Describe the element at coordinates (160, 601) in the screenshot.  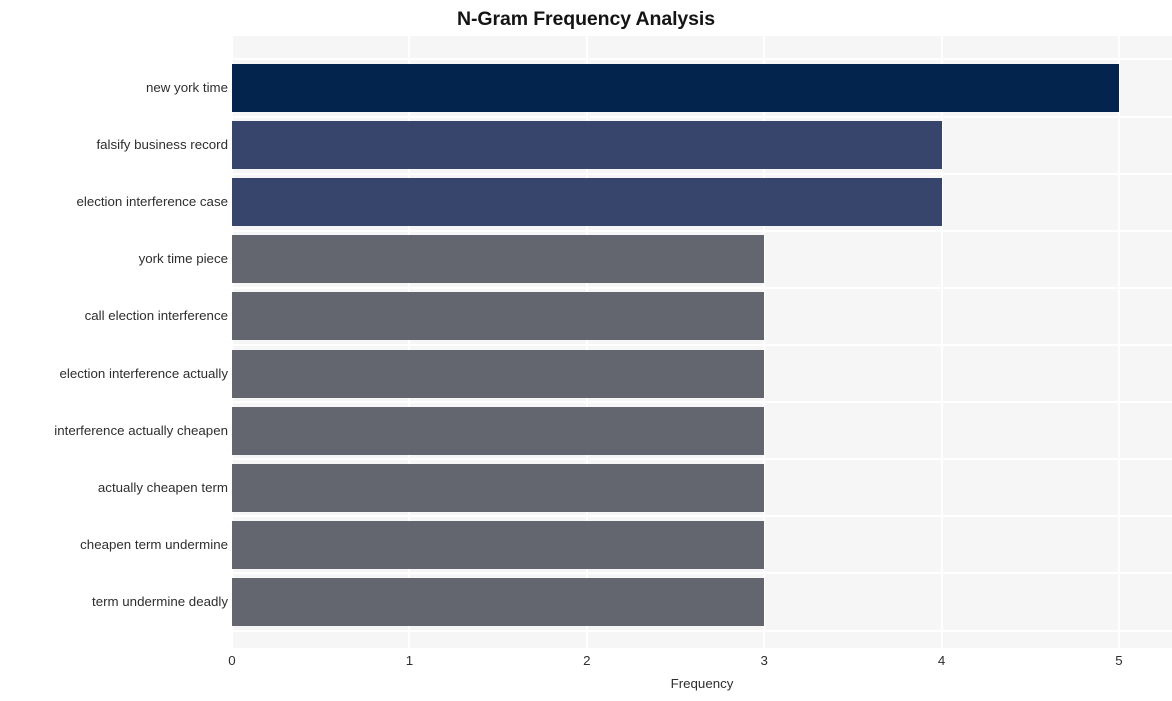
I see `y-axis-tick-label: term undermine deadly` at that location.